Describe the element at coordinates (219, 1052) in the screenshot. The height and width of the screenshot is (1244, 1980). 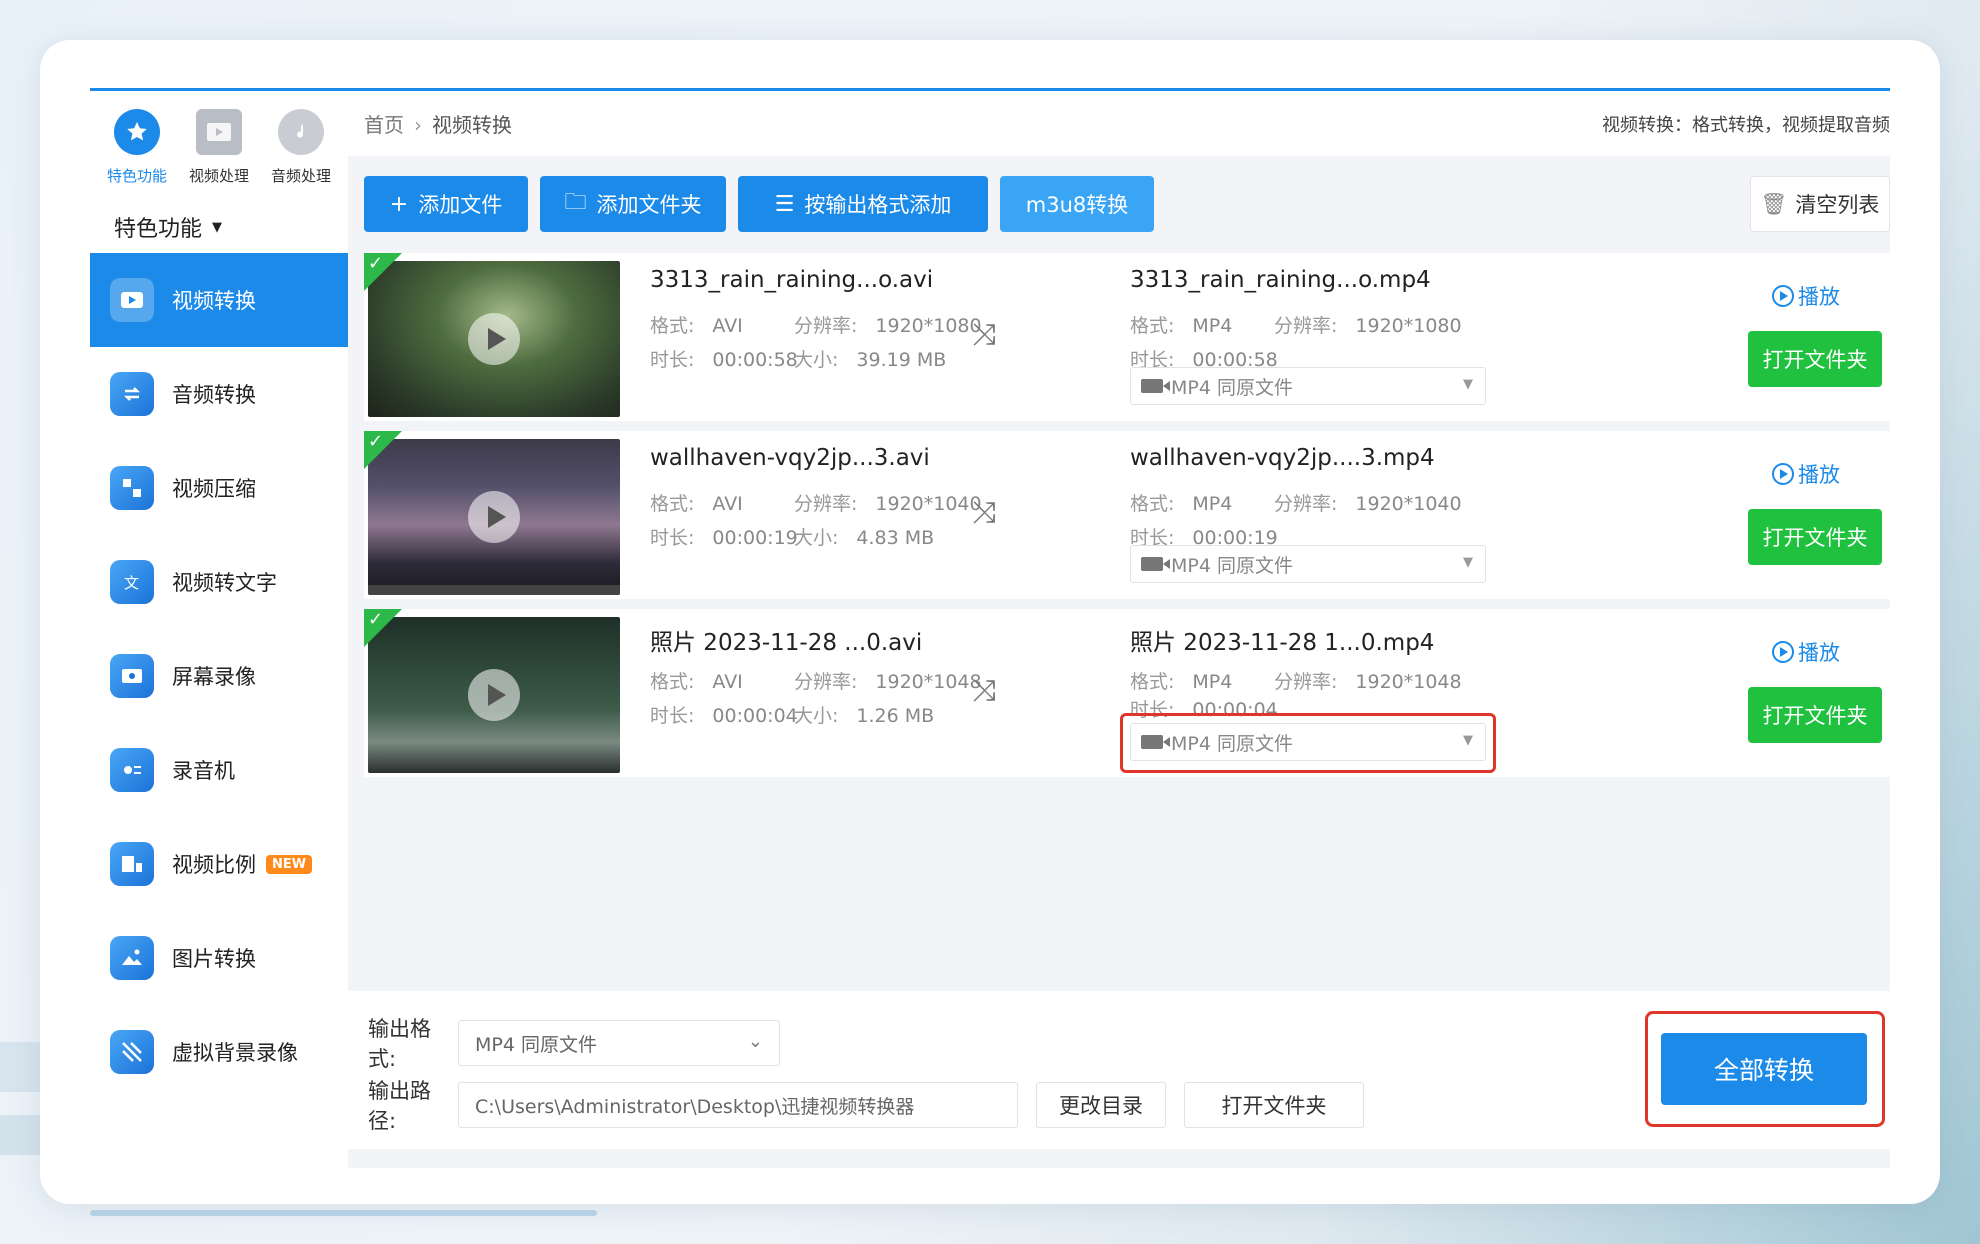
I see `sidebar-item-virtual-bg: 虚拟背景录像` at that location.